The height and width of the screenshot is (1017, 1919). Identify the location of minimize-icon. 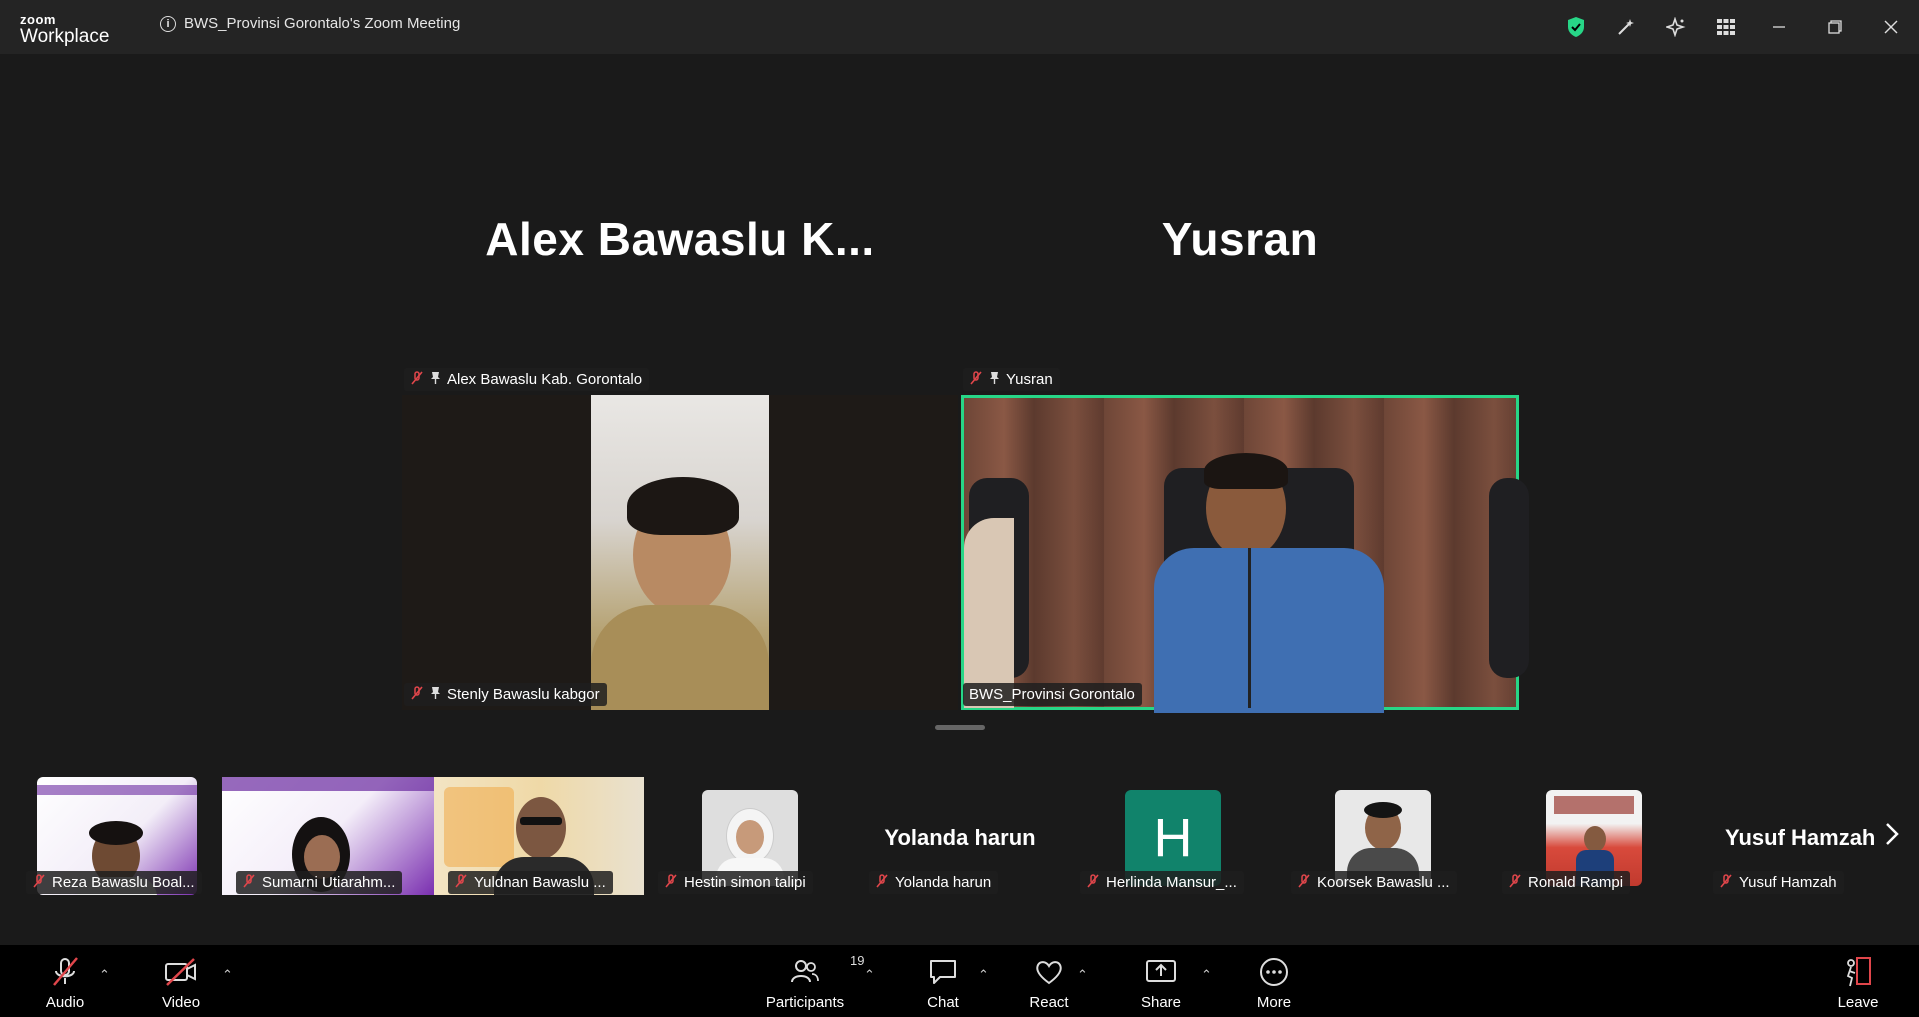
(1779, 27).